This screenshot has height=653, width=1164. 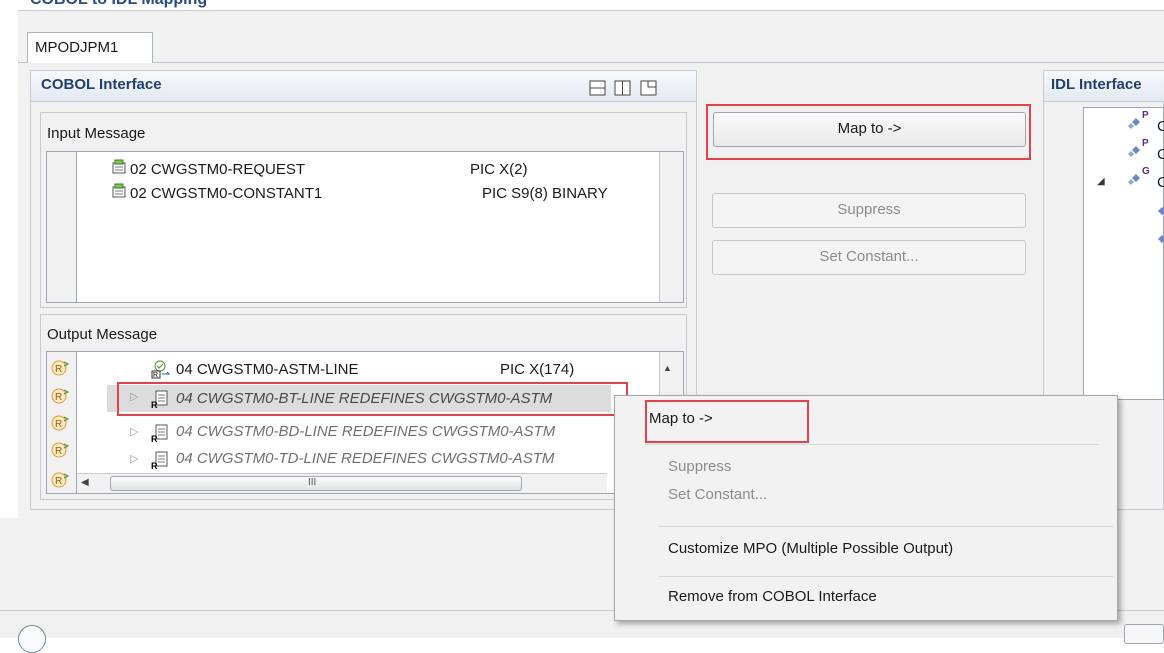 What do you see at coordinates (77, 47) in the screenshot?
I see `tab-label: MPODJPM1` at bounding box center [77, 47].